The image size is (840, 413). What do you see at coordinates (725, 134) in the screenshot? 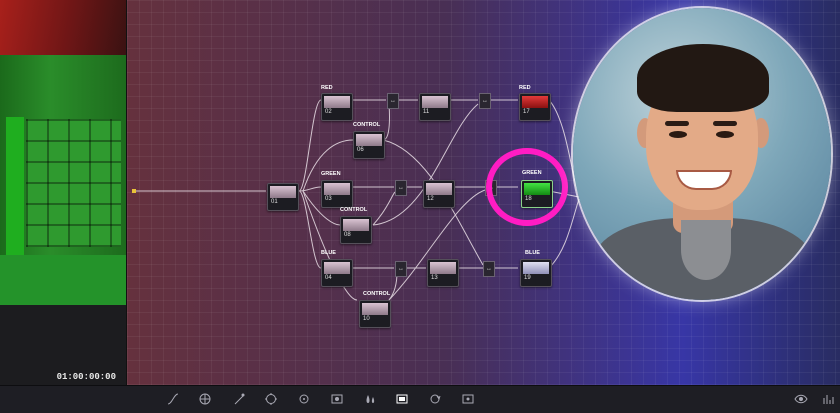
I see `portrait-eye-right` at bounding box center [725, 134].